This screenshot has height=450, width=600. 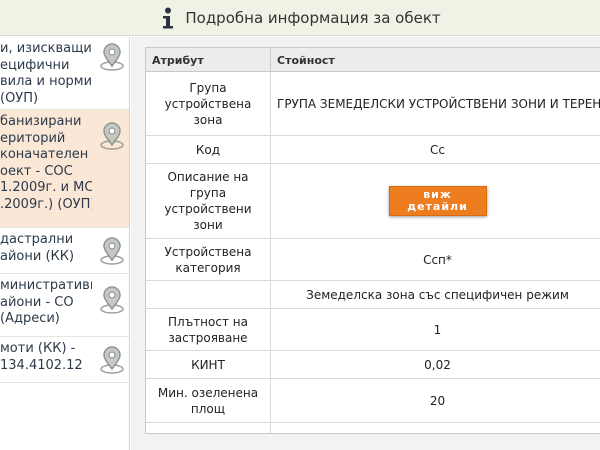 I want to click on attribute-cell: Група устройствена зона, so click(x=208, y=103).